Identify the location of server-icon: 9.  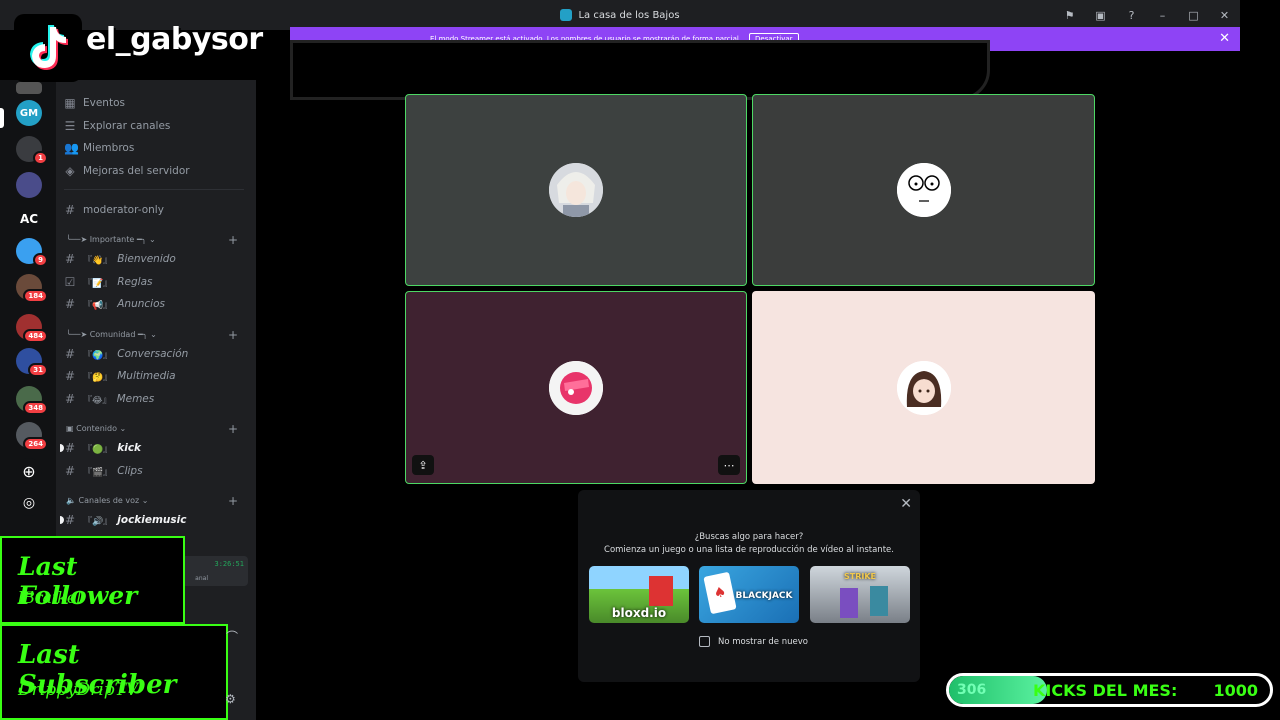
(32, 252).